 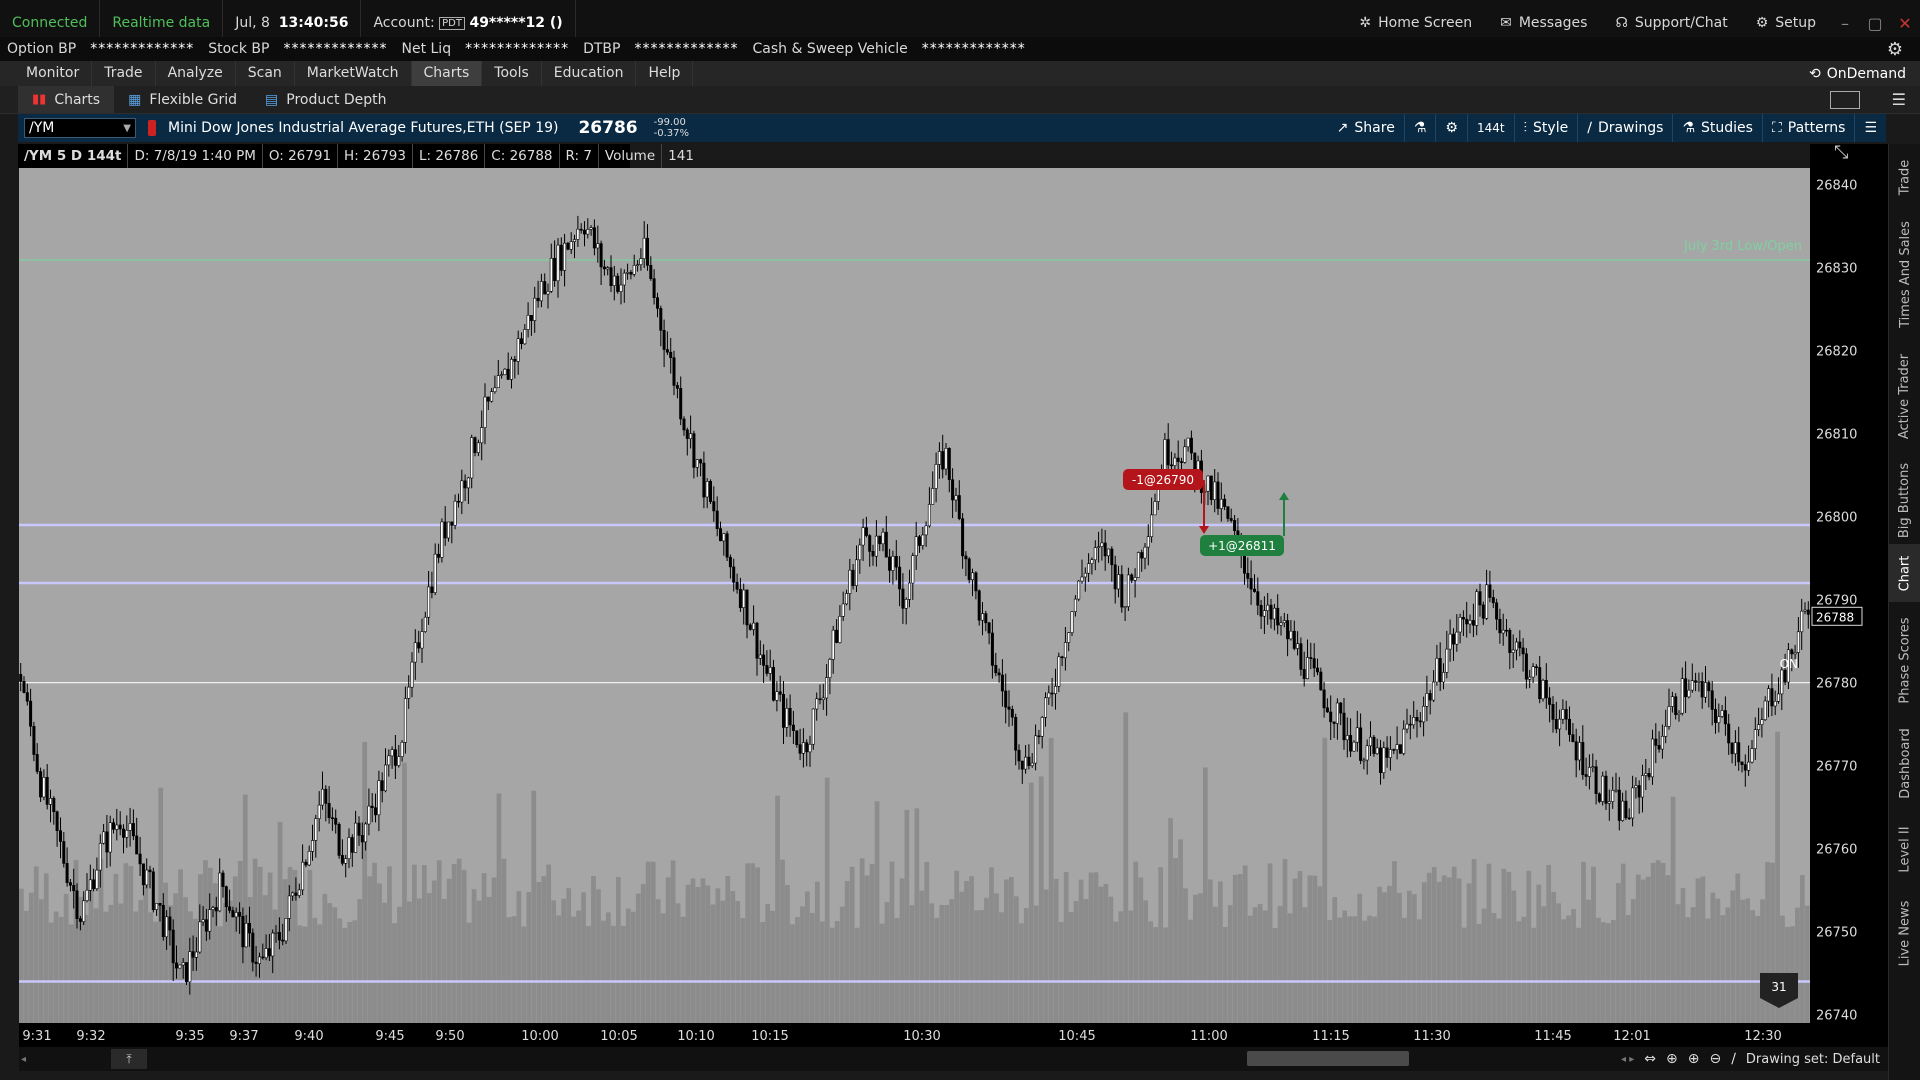 What do you see at coordinates (1733, 1059) in the screenshot?
I see `drawing-tool-icon: ∕` at bounding box center [1733, 1059].